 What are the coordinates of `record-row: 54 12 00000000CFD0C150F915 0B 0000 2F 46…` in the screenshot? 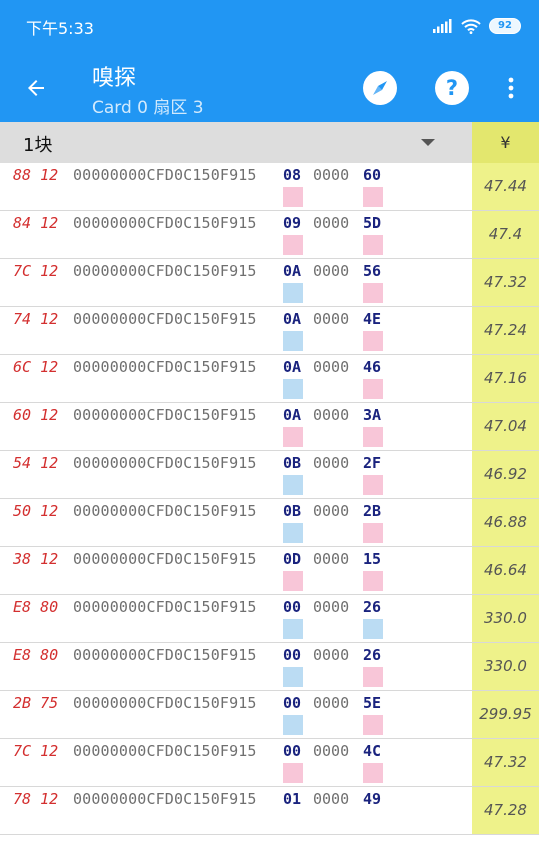 It's located at (269, 475).